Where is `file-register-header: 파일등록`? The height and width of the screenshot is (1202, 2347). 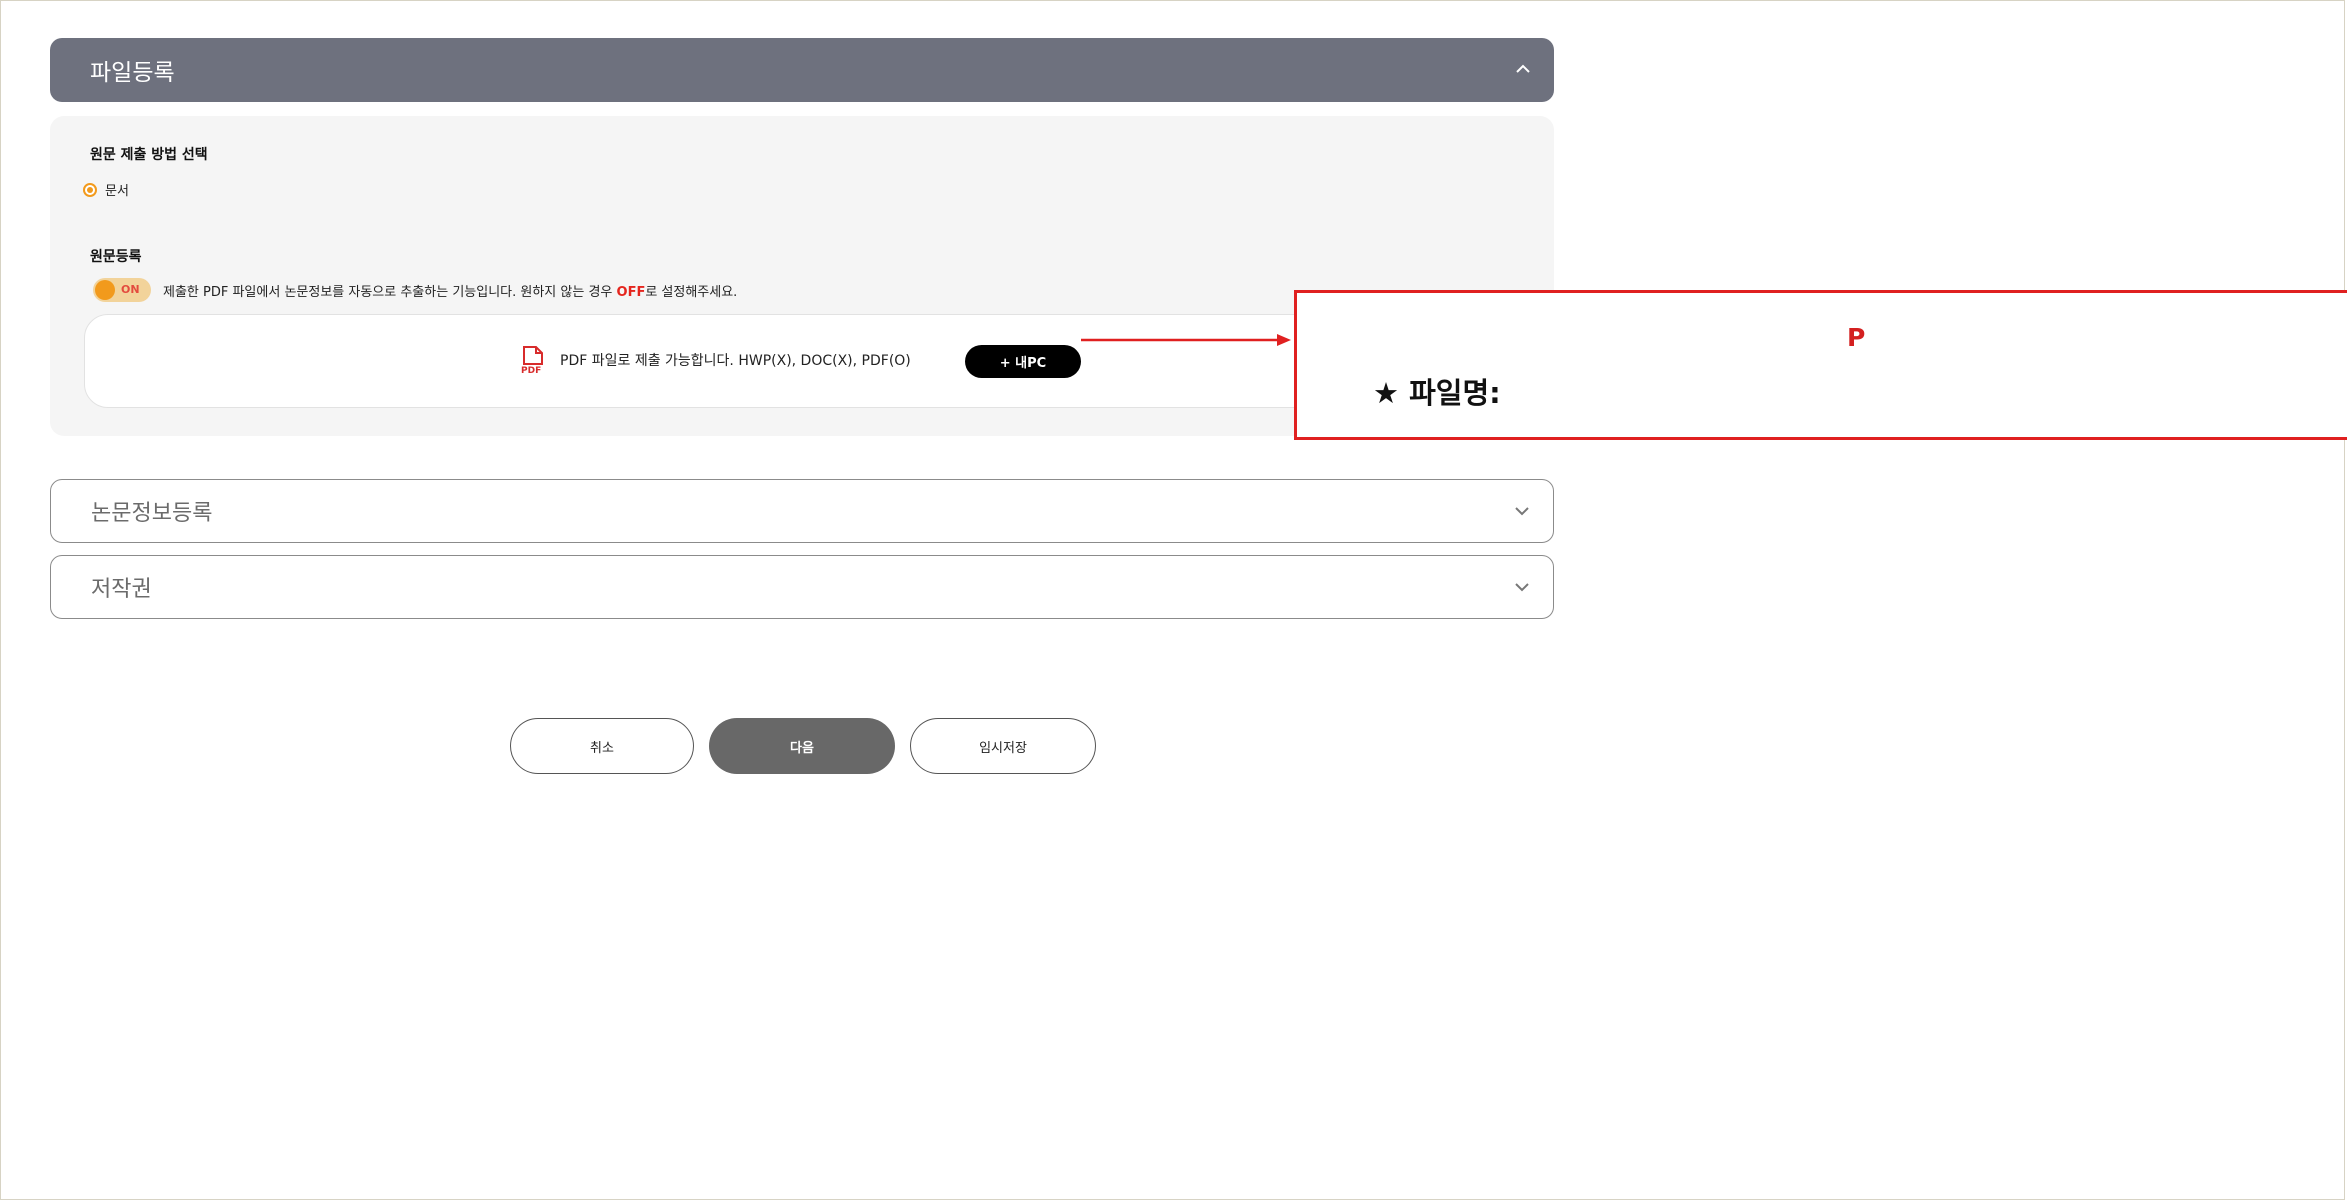
file-register-header: 파일등록 is located at coordinates (802, 70).